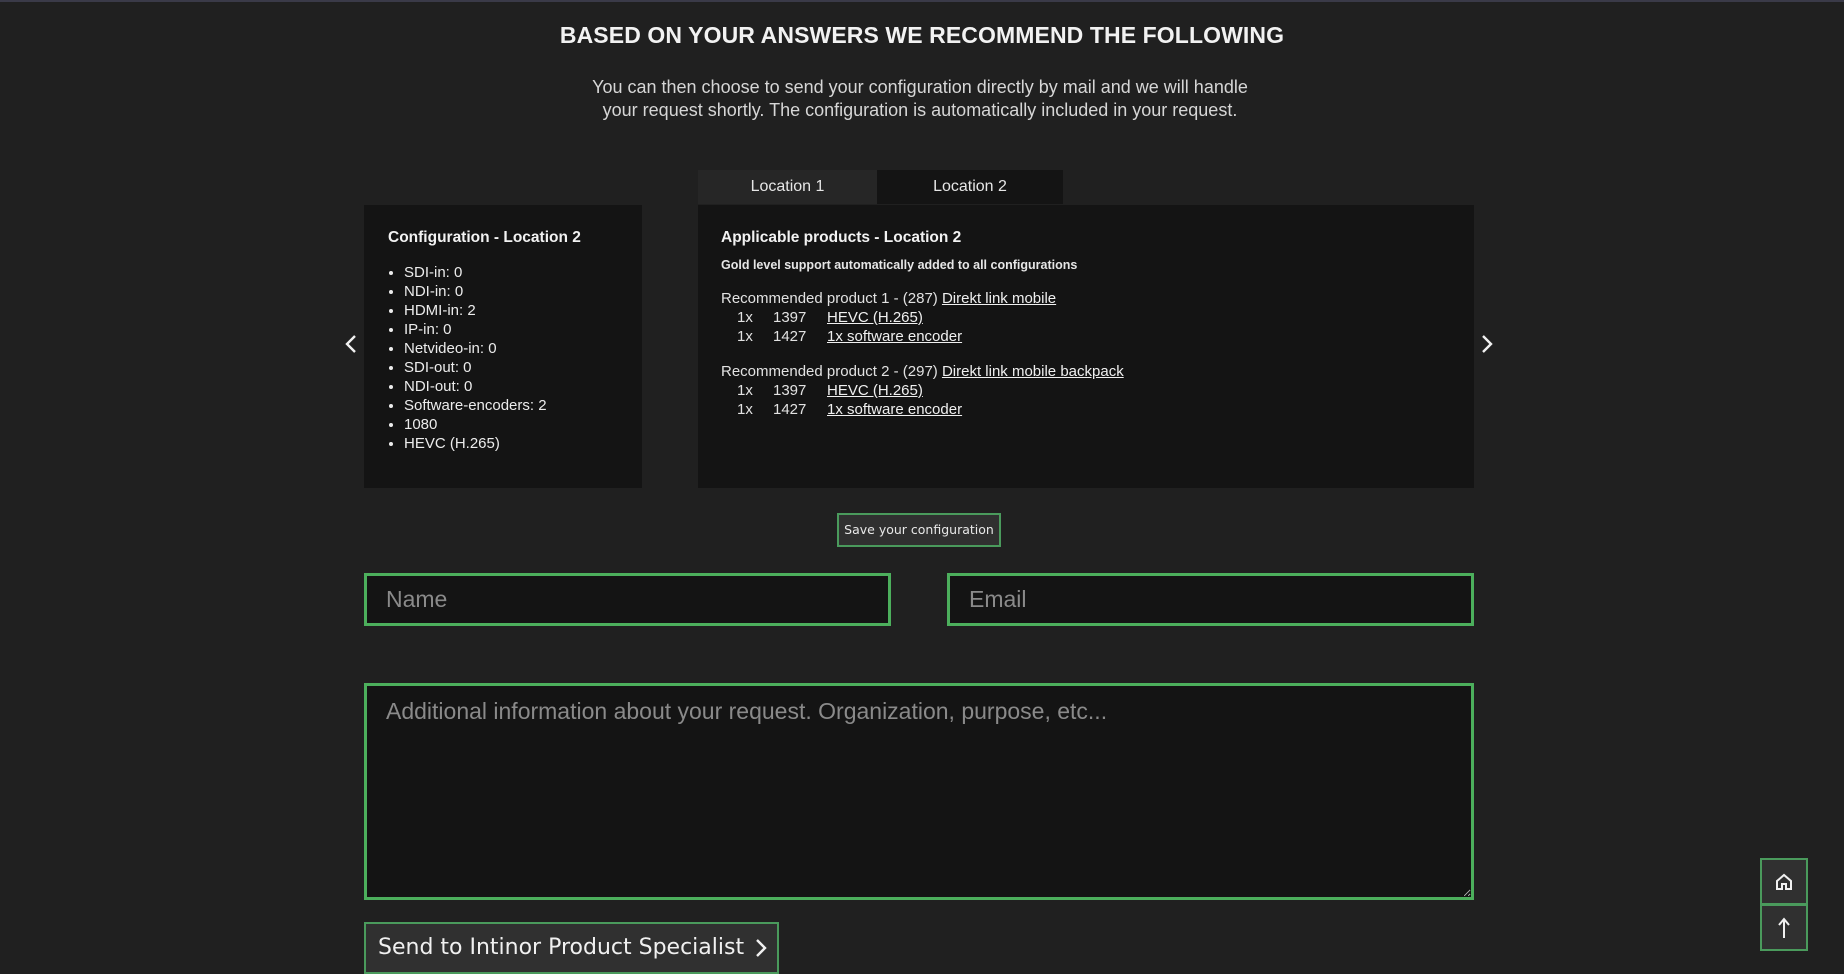  I want to click on home-button, so click(1784, 881).